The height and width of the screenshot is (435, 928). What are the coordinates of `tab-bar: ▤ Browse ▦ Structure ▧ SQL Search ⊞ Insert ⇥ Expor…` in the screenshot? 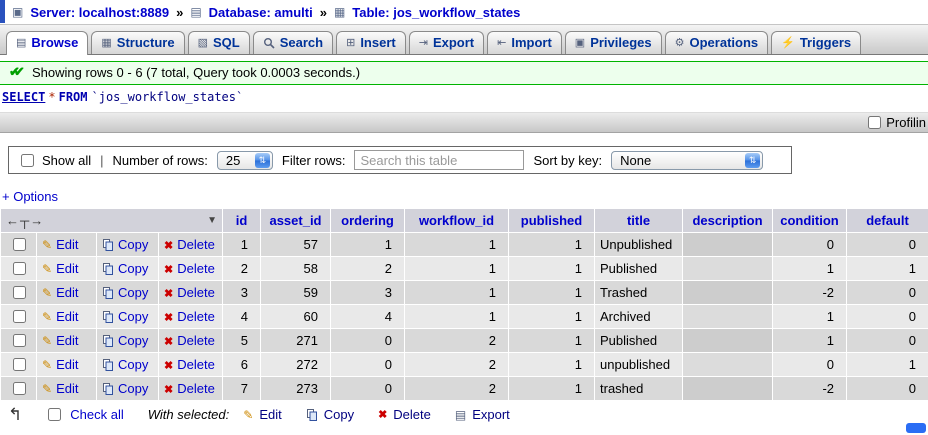 It's located at (464, 39).